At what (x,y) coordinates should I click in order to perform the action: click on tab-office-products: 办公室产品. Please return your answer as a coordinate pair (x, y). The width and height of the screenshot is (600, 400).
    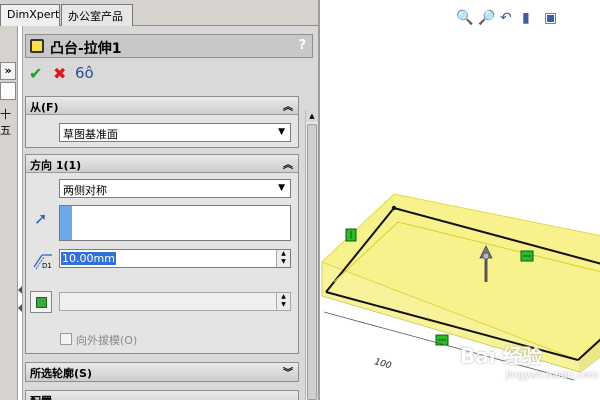
    Looking at the image, I should click on (97, 15).